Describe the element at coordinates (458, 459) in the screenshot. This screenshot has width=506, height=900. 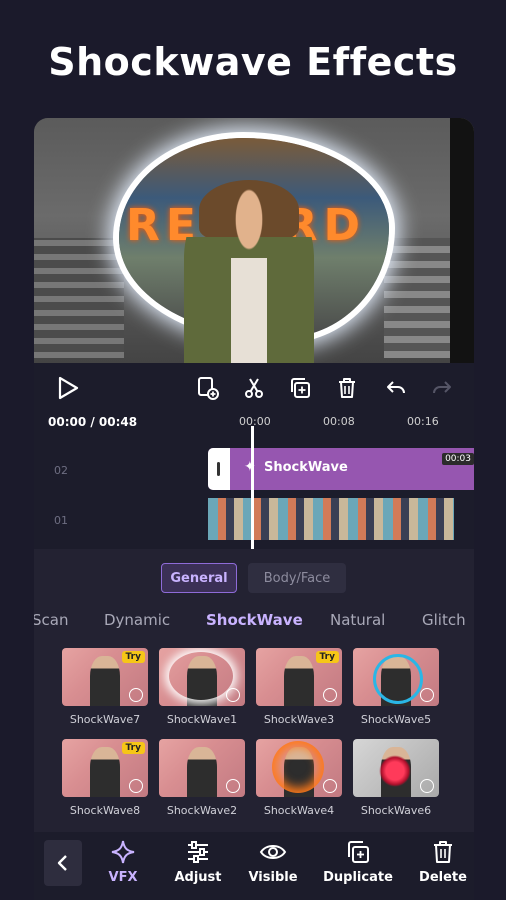
I see `effect-clip-duration: 00:03` at that location.